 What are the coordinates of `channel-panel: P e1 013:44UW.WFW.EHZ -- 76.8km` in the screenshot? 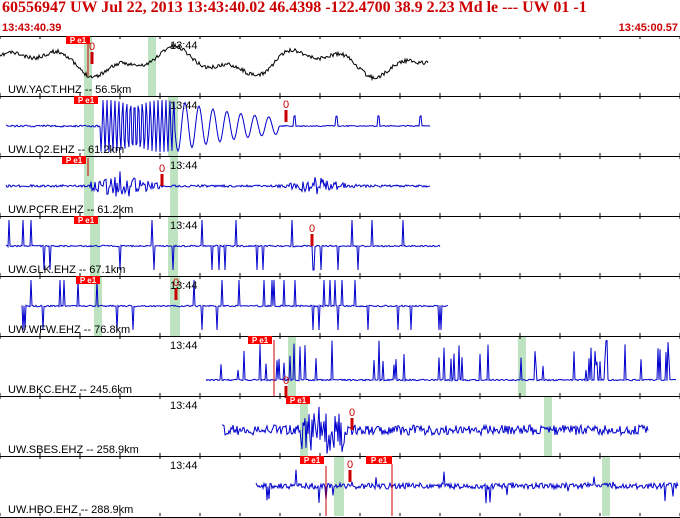 It's located at (340, 306).